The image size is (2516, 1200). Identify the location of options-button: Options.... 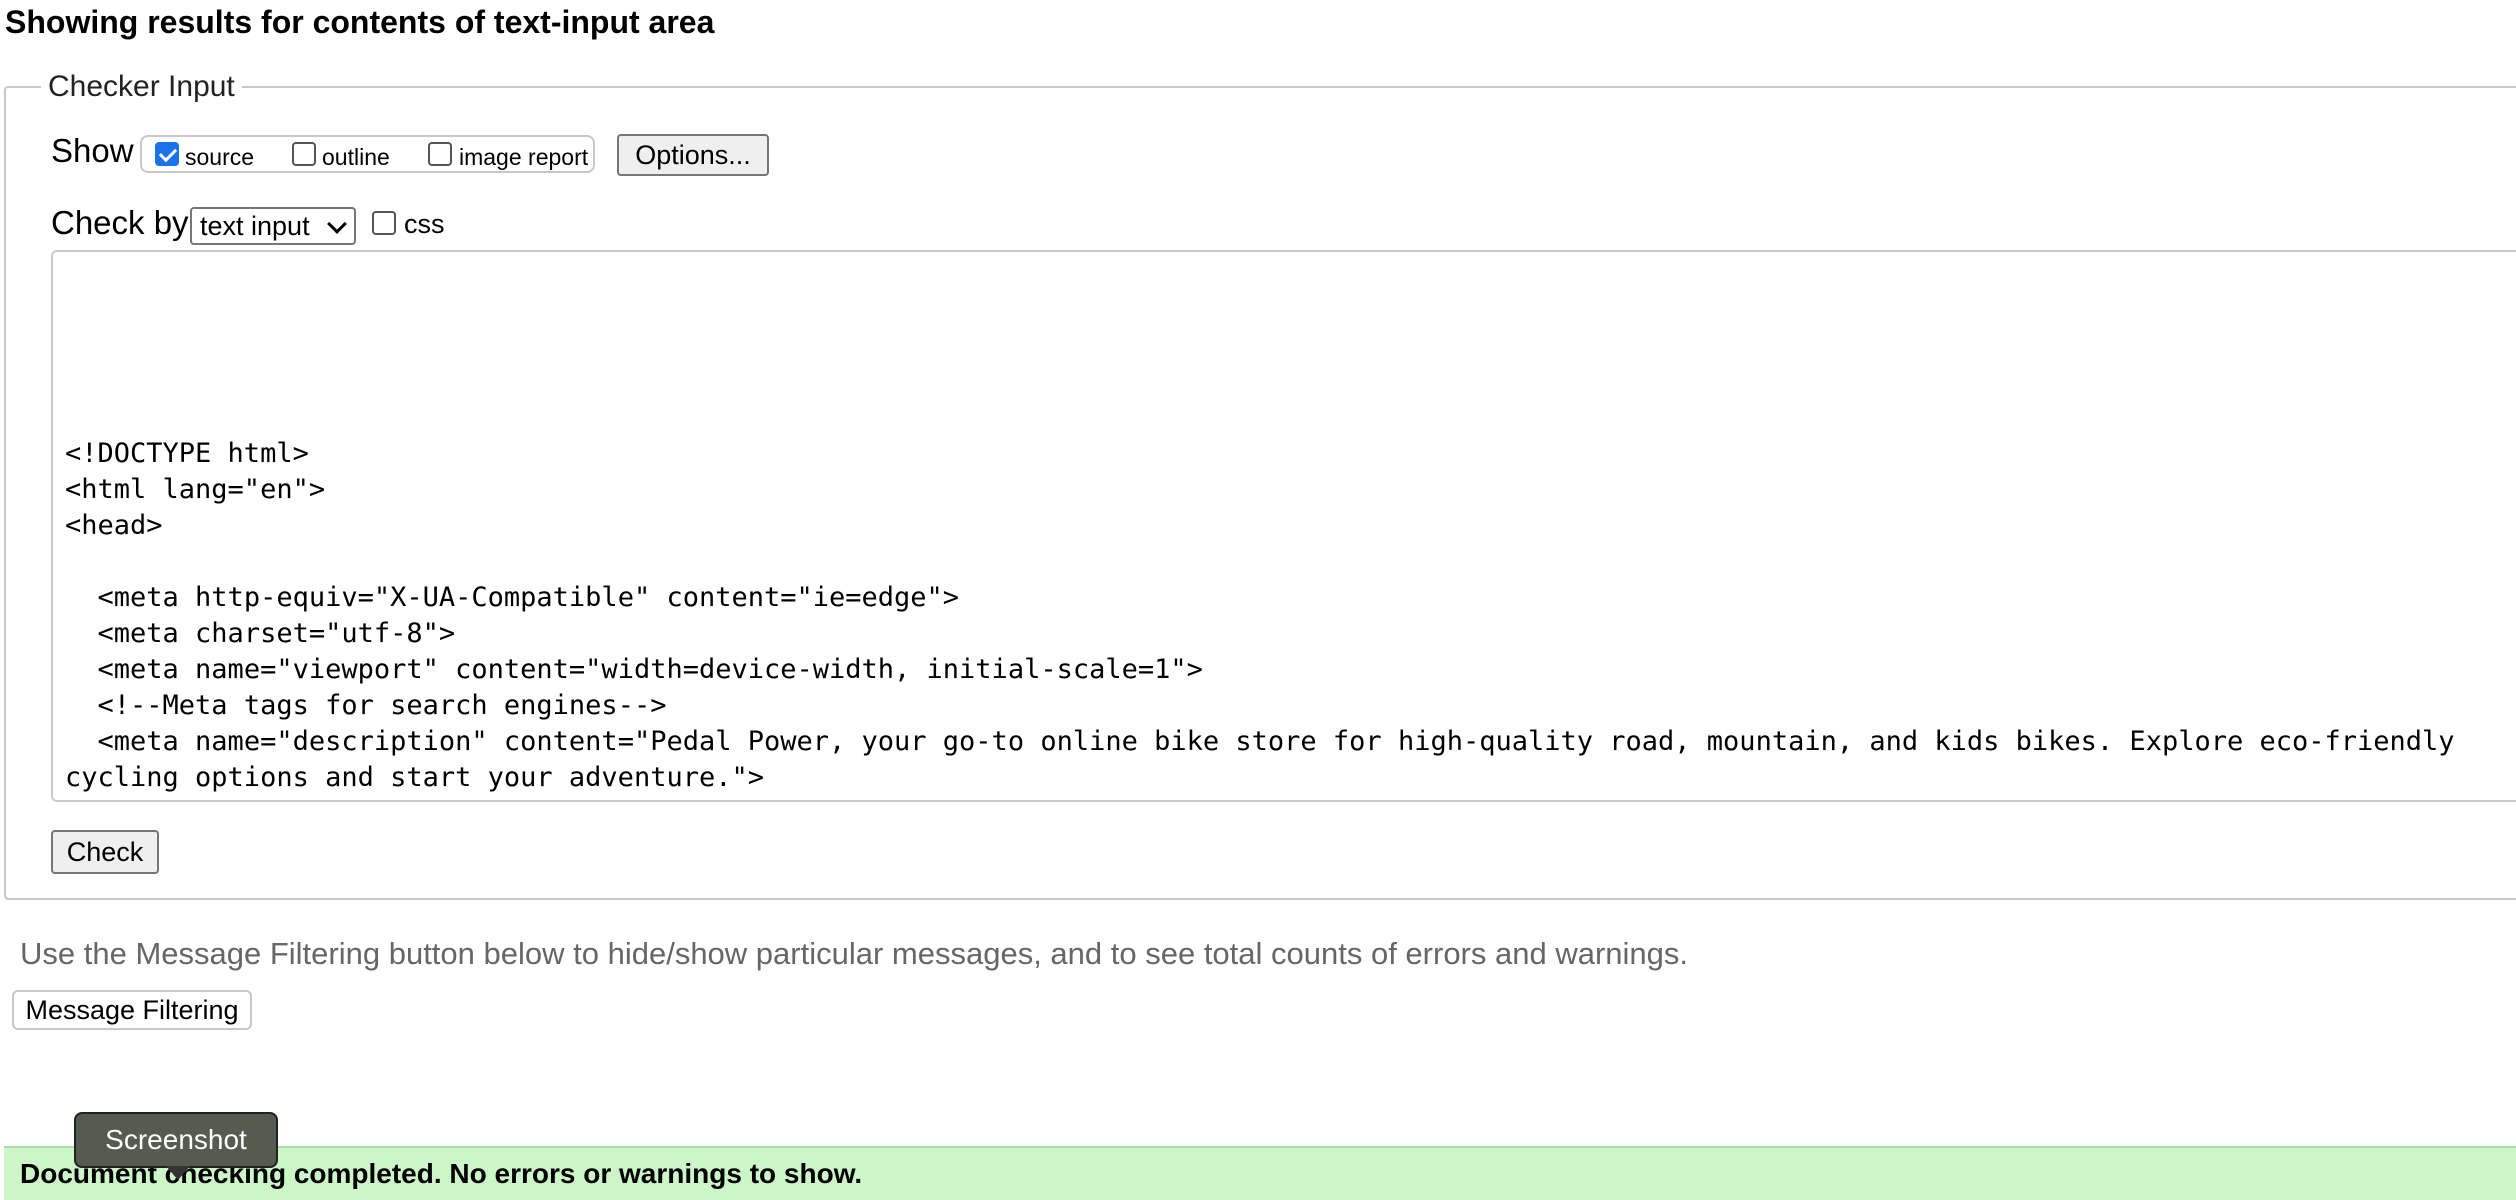
(693, 155).